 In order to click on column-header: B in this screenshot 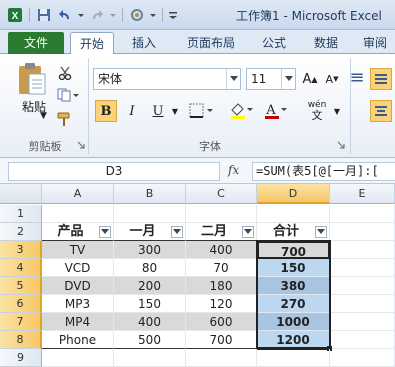, I will do `click(150, 194)`.